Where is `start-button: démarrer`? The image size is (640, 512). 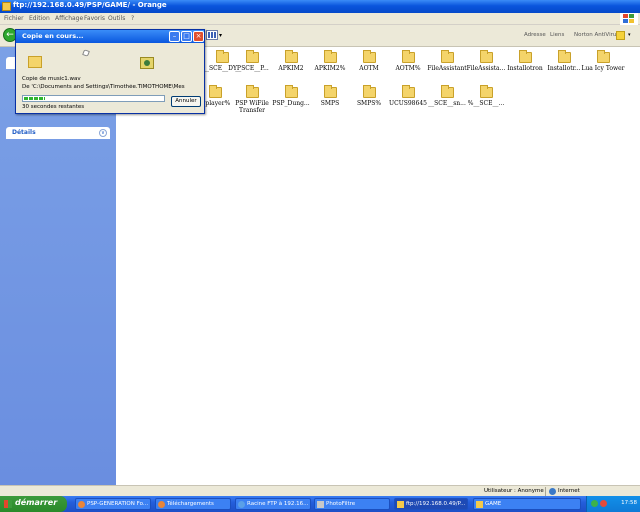 start-button: démarrer is located at coordinates (33, 504).